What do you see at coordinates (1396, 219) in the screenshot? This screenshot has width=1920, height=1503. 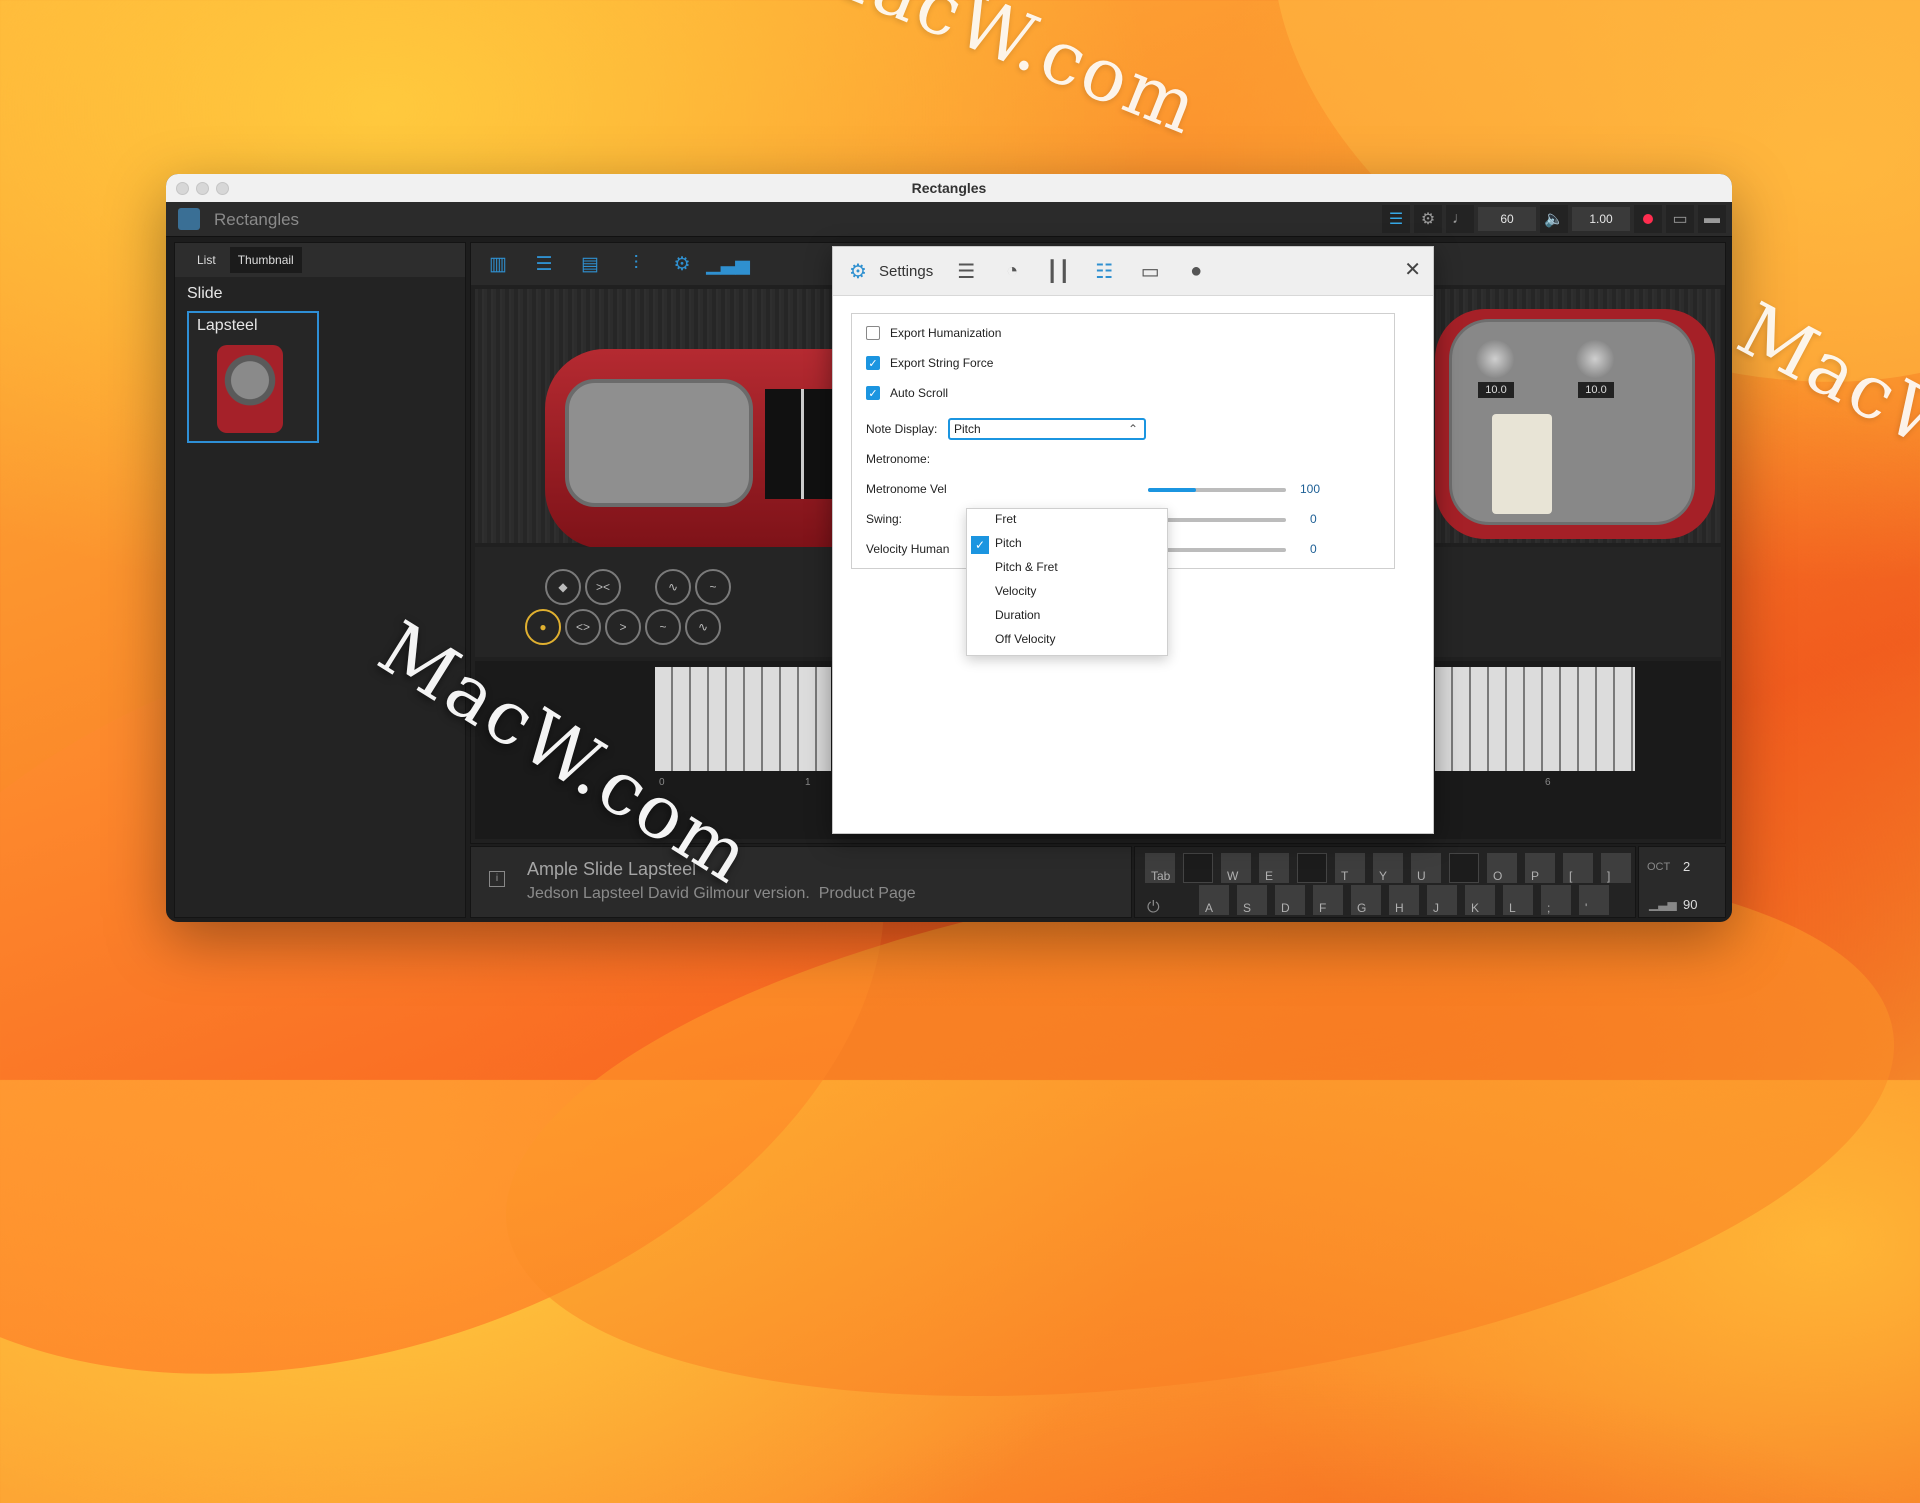 I see `list-icon: ☰` at bounding box center [1396, 219].